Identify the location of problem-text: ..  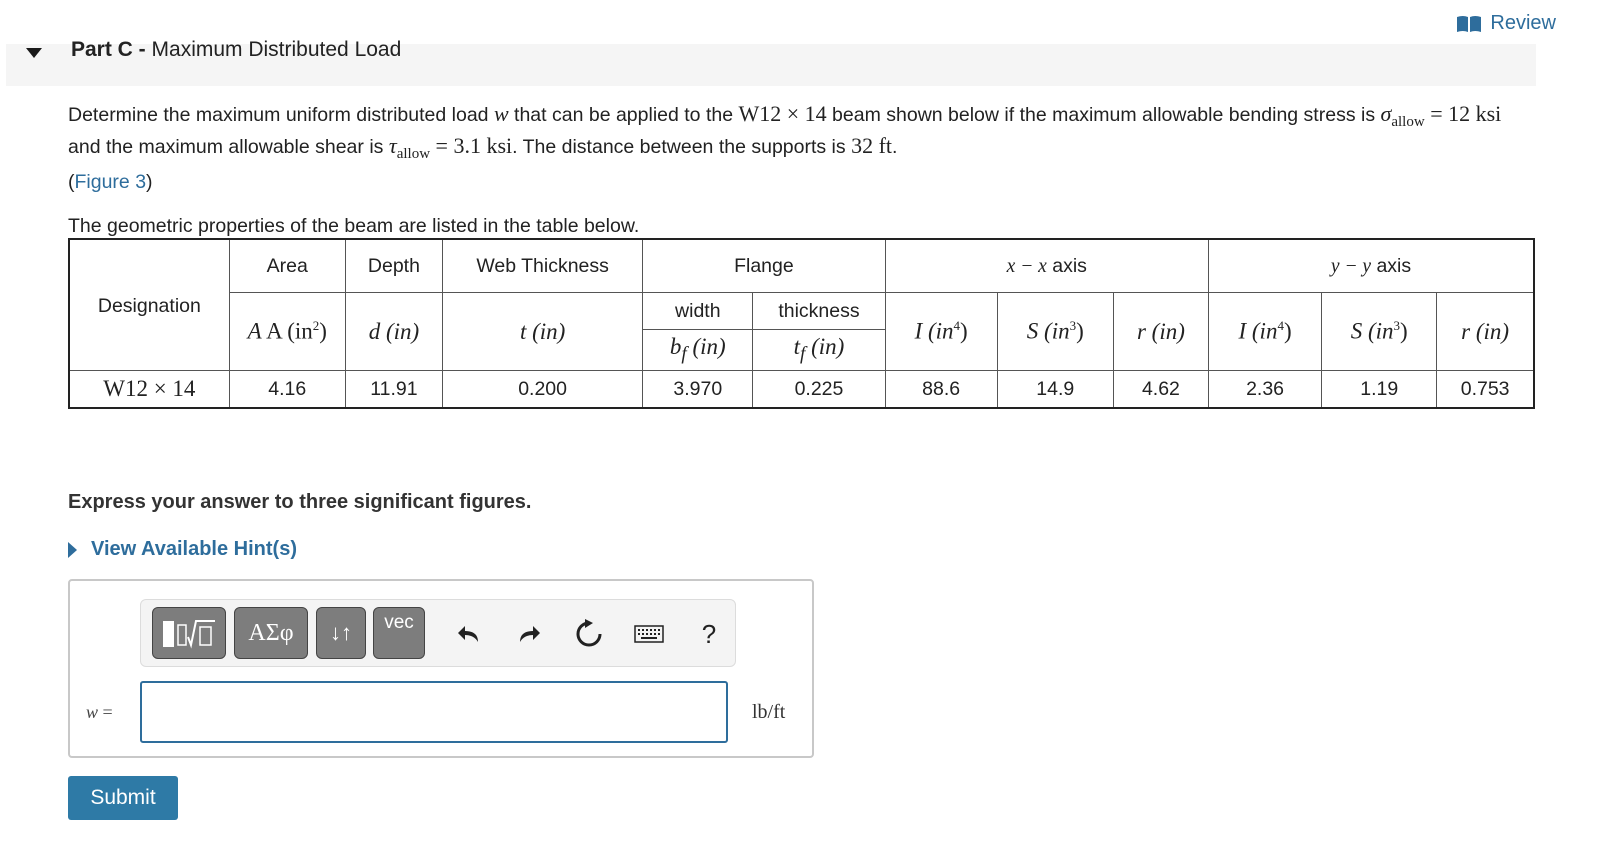
(895, 146).